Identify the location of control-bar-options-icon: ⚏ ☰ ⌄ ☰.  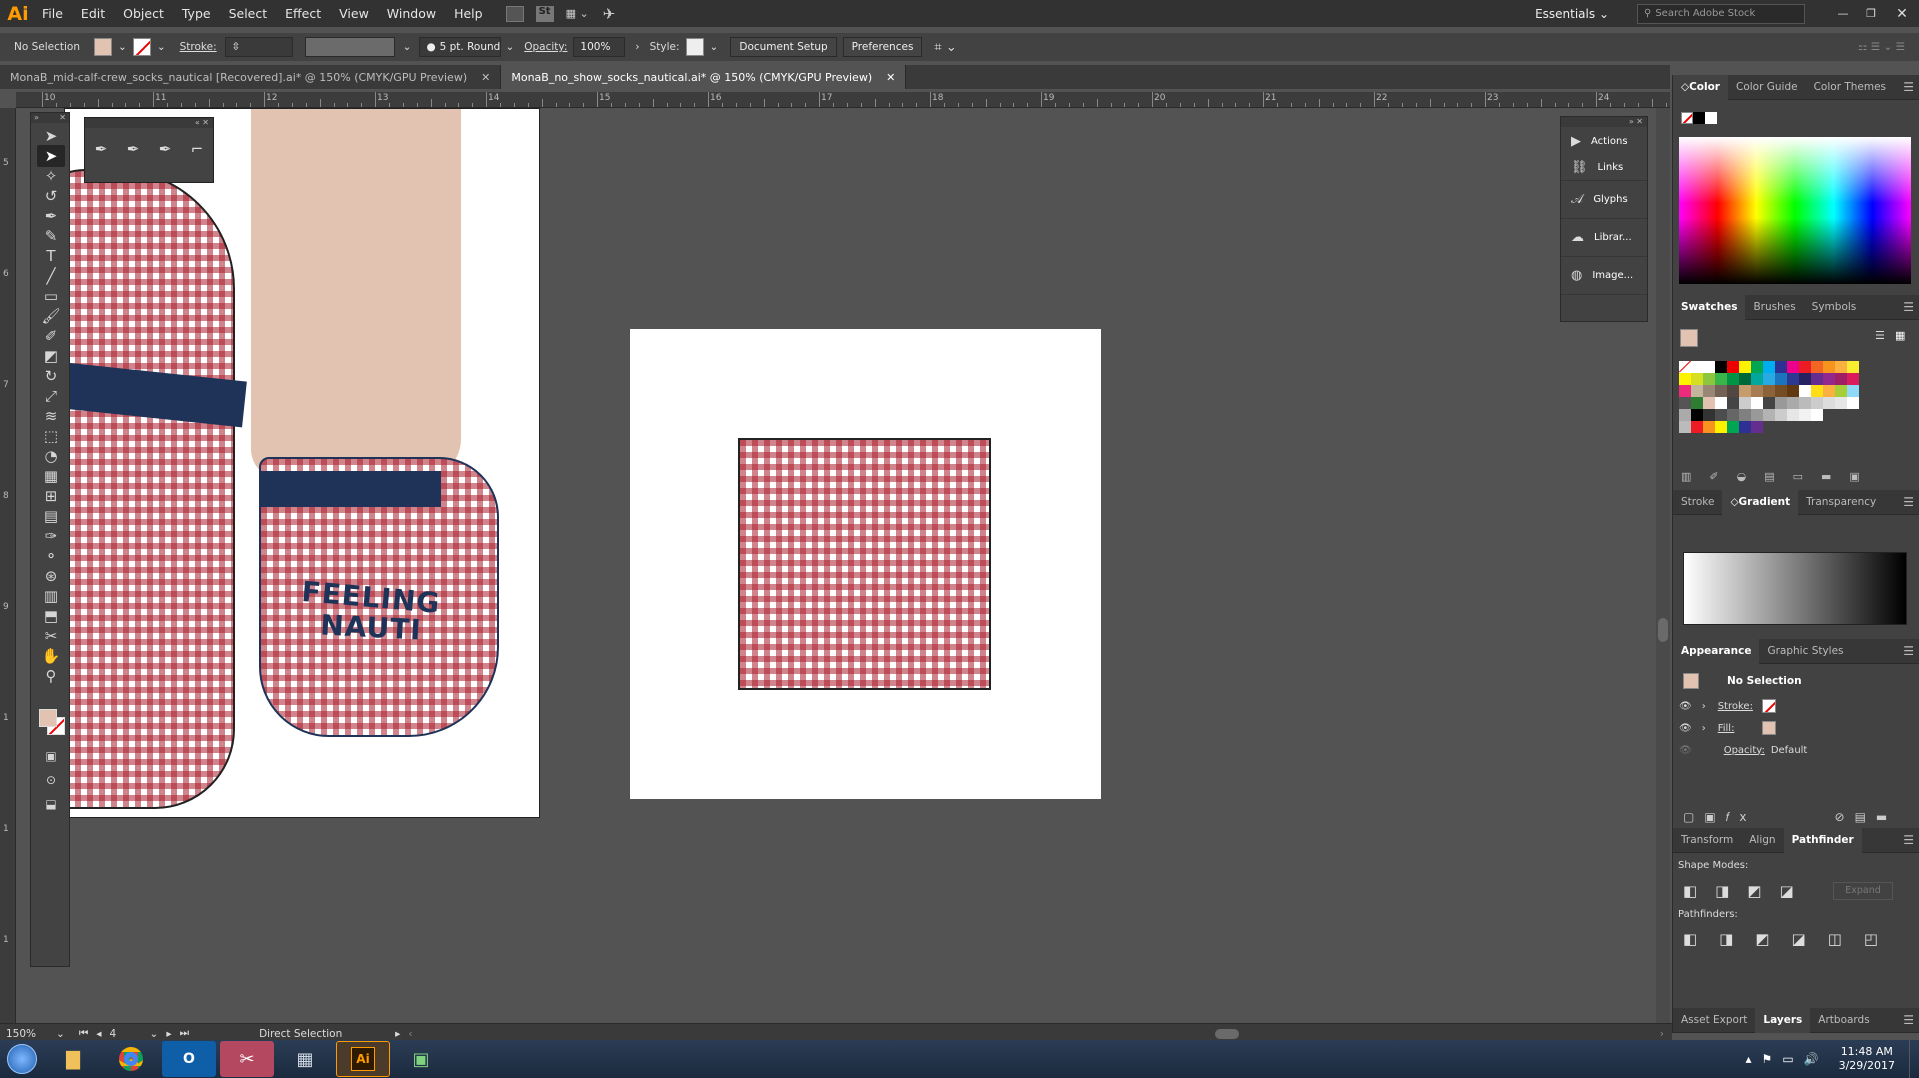
(1881, 47).